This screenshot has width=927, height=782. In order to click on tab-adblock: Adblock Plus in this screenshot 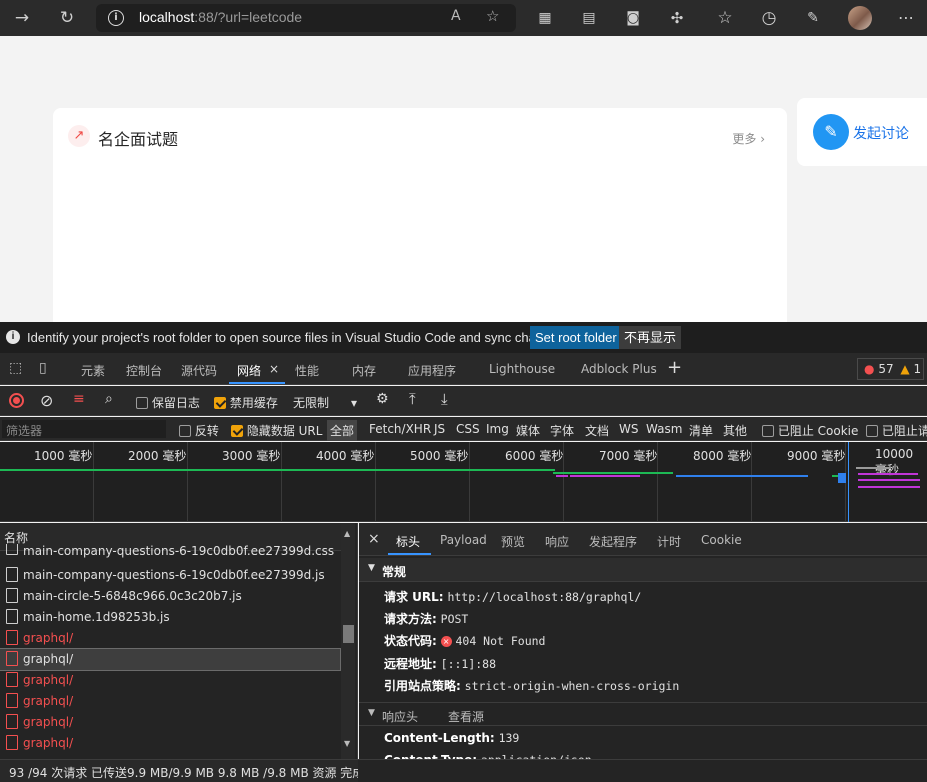, I will do `click(619, 369)`.